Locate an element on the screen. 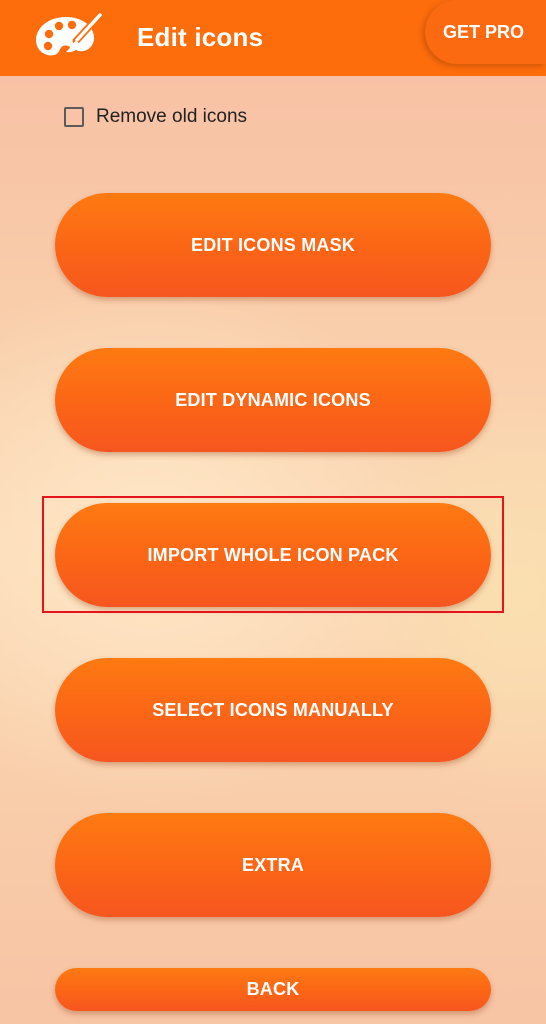 The width and height of the screenshot is (546, 1024). extra-button: EXTRA is located at coordinates (273, 865).